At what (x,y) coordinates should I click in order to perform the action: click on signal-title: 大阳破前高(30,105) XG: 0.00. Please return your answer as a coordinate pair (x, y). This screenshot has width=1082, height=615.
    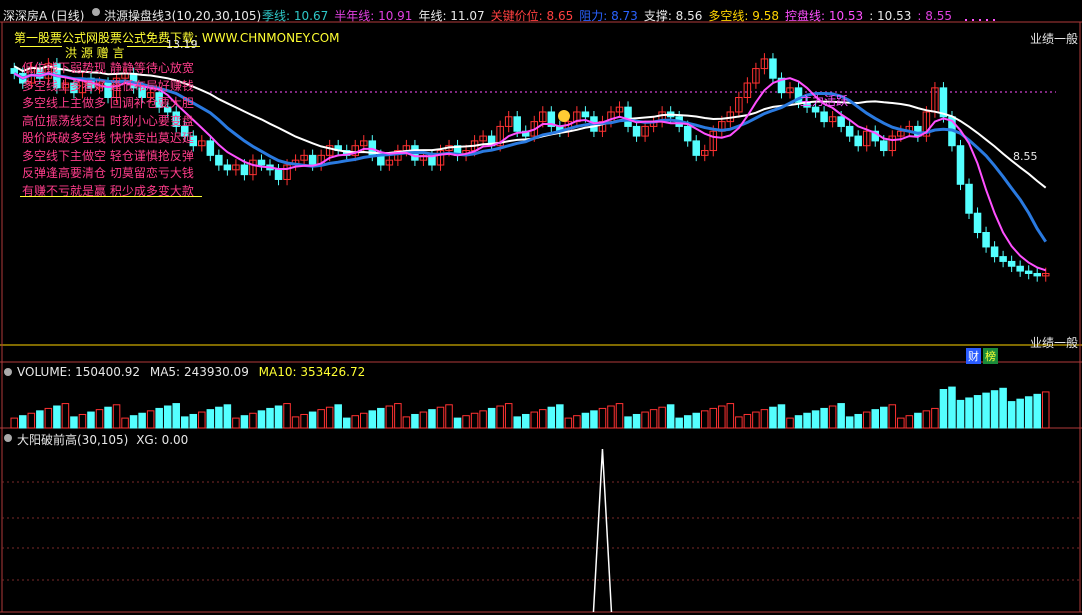
    Looking at the image, I should click on (102, 439).